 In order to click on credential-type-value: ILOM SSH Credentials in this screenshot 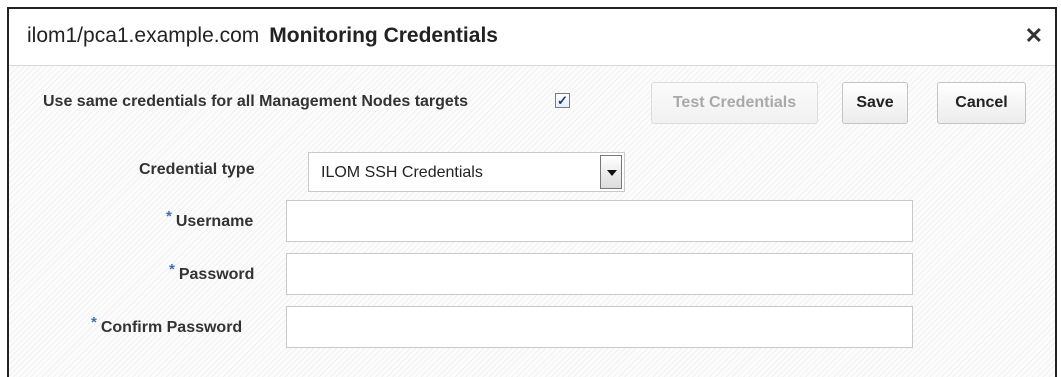, I will do `click(402, 172)`.